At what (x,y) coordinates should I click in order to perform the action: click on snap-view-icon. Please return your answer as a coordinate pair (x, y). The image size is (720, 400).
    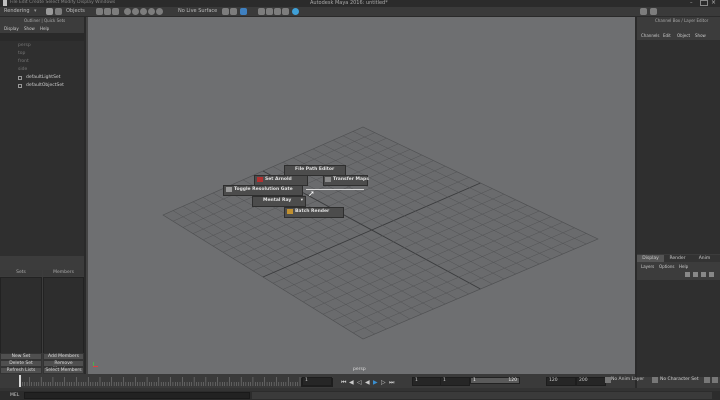
    Looking at the image, I should click on (151, 11).